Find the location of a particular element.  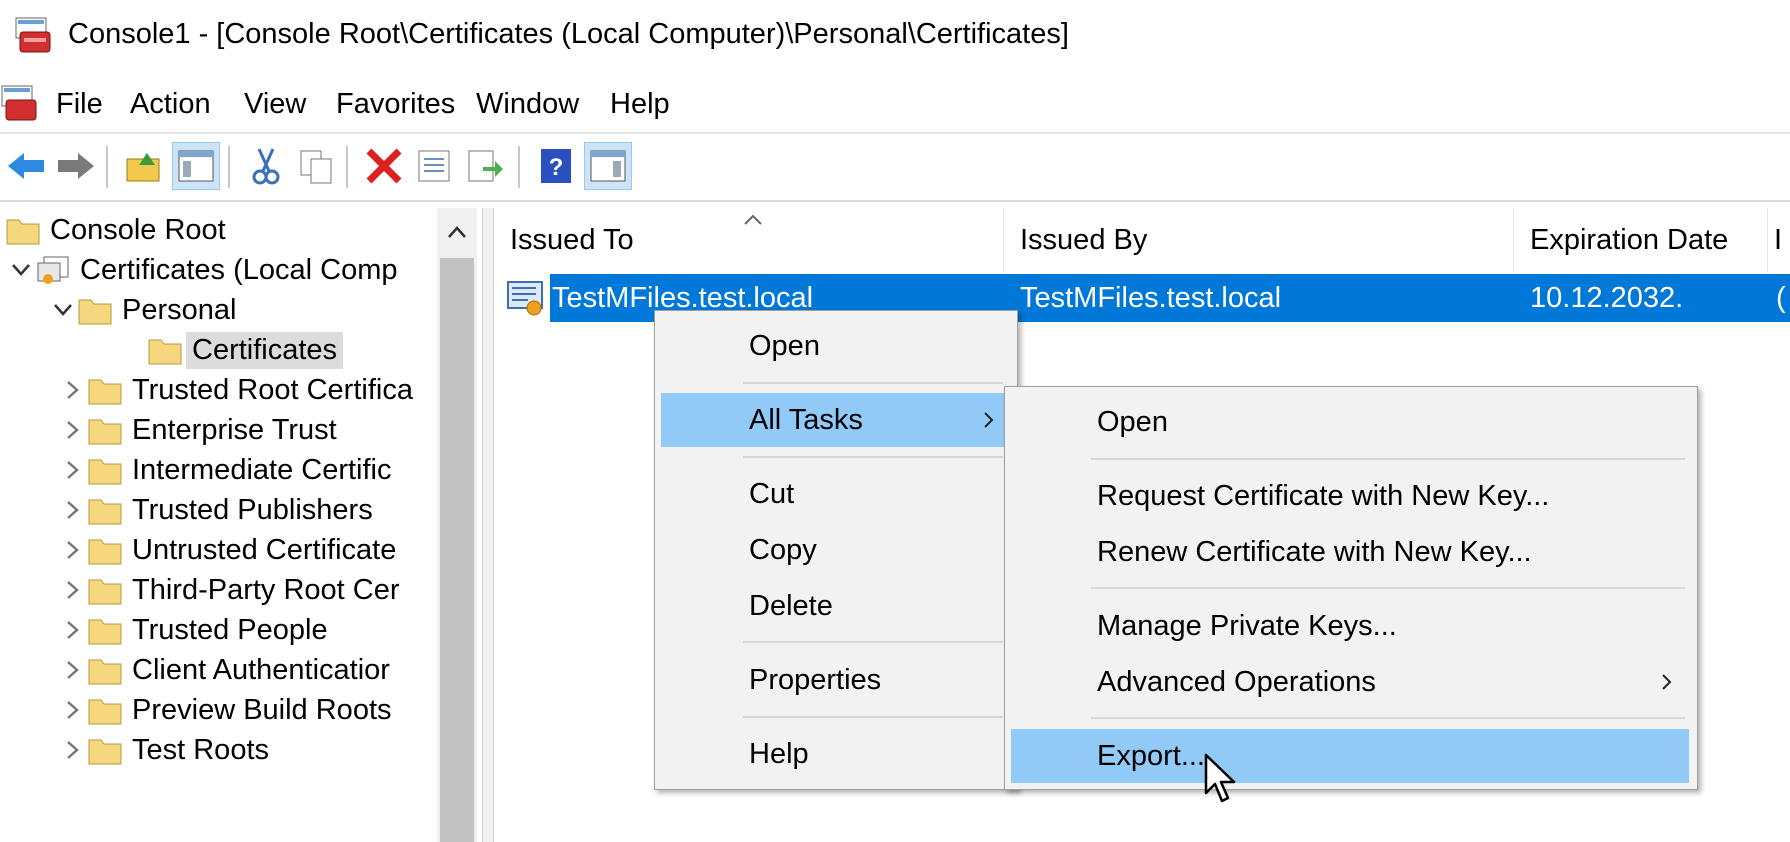

pane-splitter is located at coordinates (488, 525).